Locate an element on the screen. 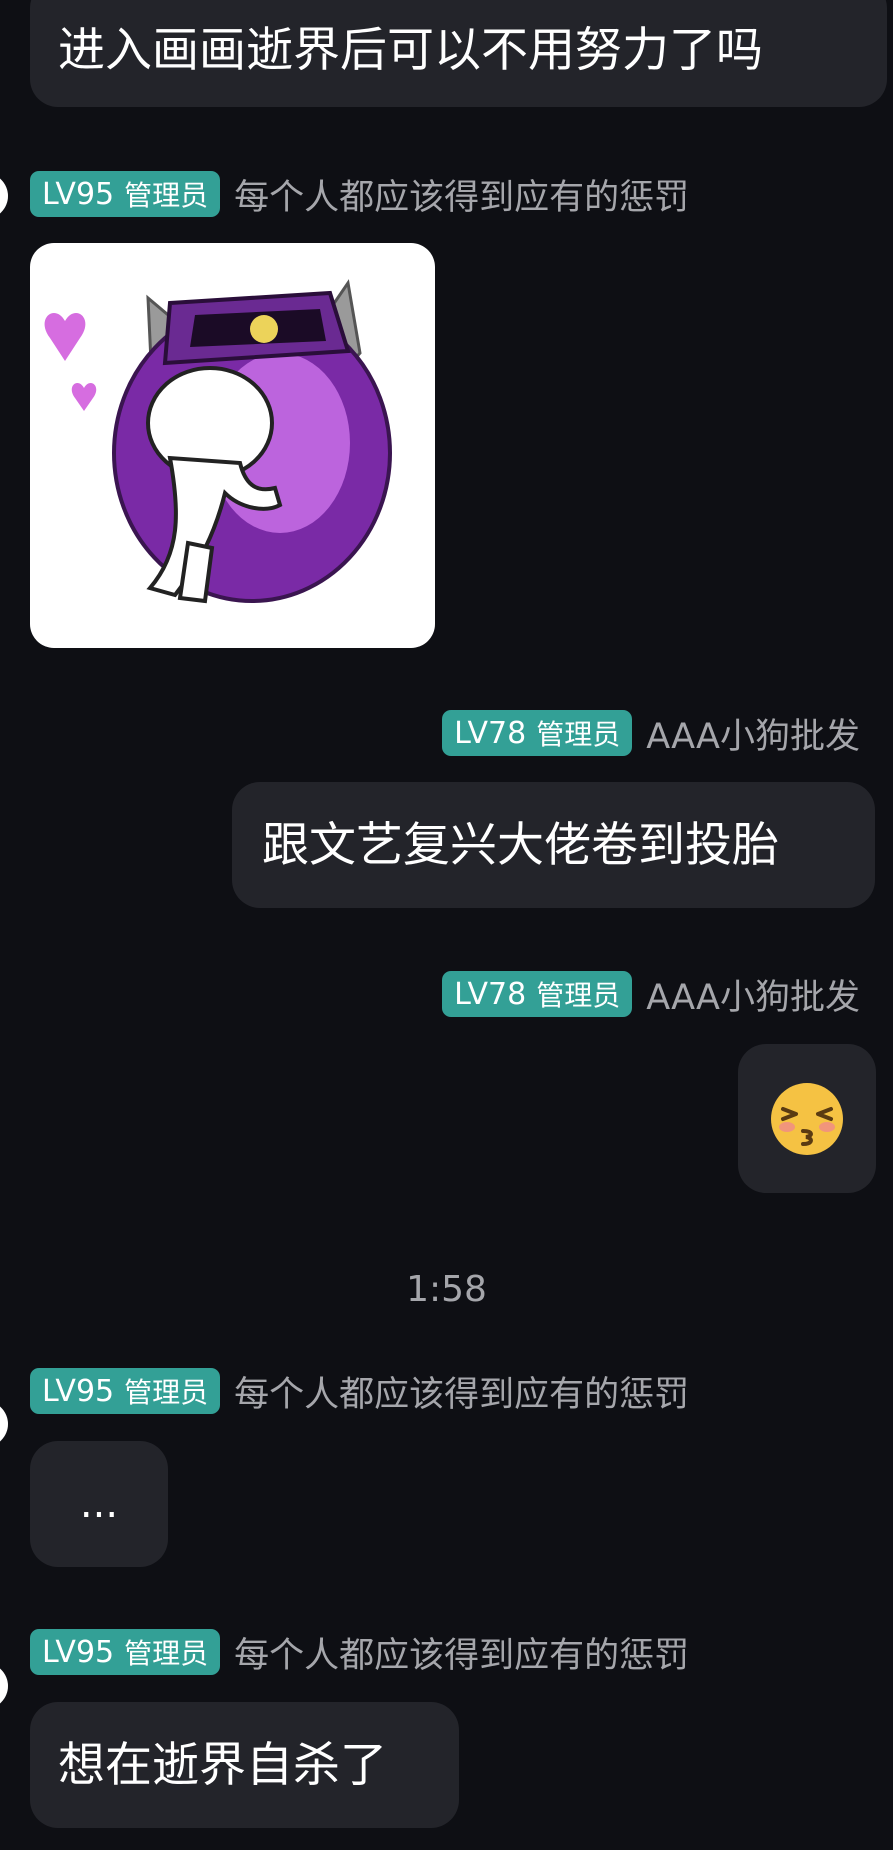 This screenshot has height=1850, width=893. message-bubble: 跟文艺复兴大佬卷到投胎 is located at coordinates (553, 845).